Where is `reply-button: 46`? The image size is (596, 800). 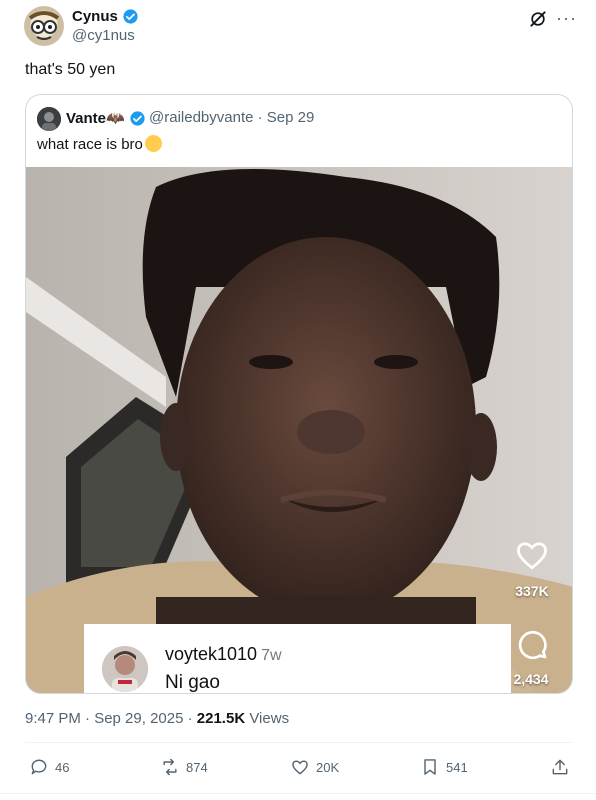 reply-button: 46 is located at coordinates (49, 767).